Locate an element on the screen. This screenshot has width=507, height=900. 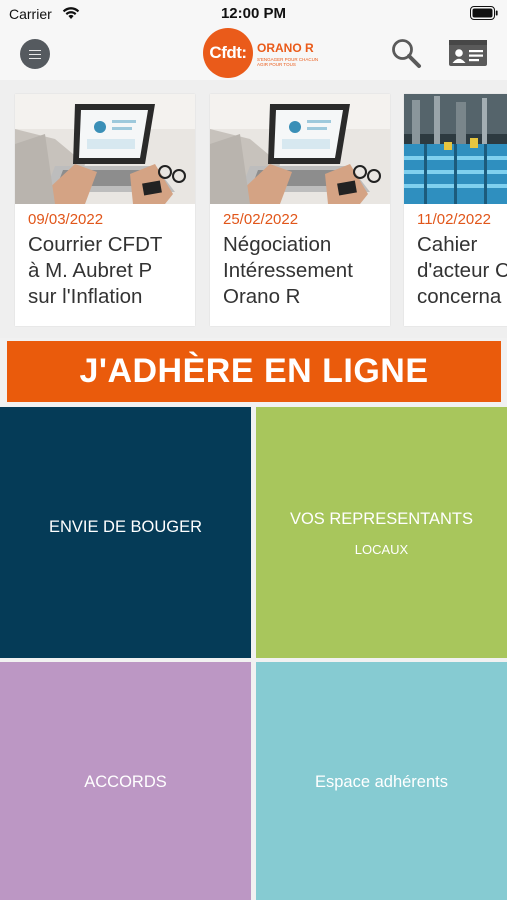
menu-button is located at coordinates (35, 54).